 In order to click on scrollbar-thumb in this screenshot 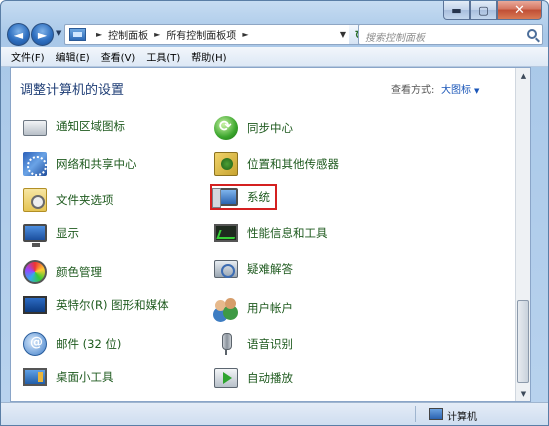, I will do `click(523, 341)`.